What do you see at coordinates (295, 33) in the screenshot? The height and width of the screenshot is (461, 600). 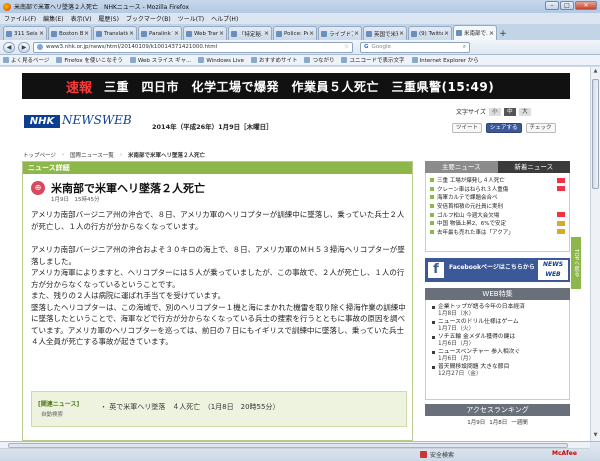 I see `browser-tab: Police: Pe...×` at bounding box center [295, 33].